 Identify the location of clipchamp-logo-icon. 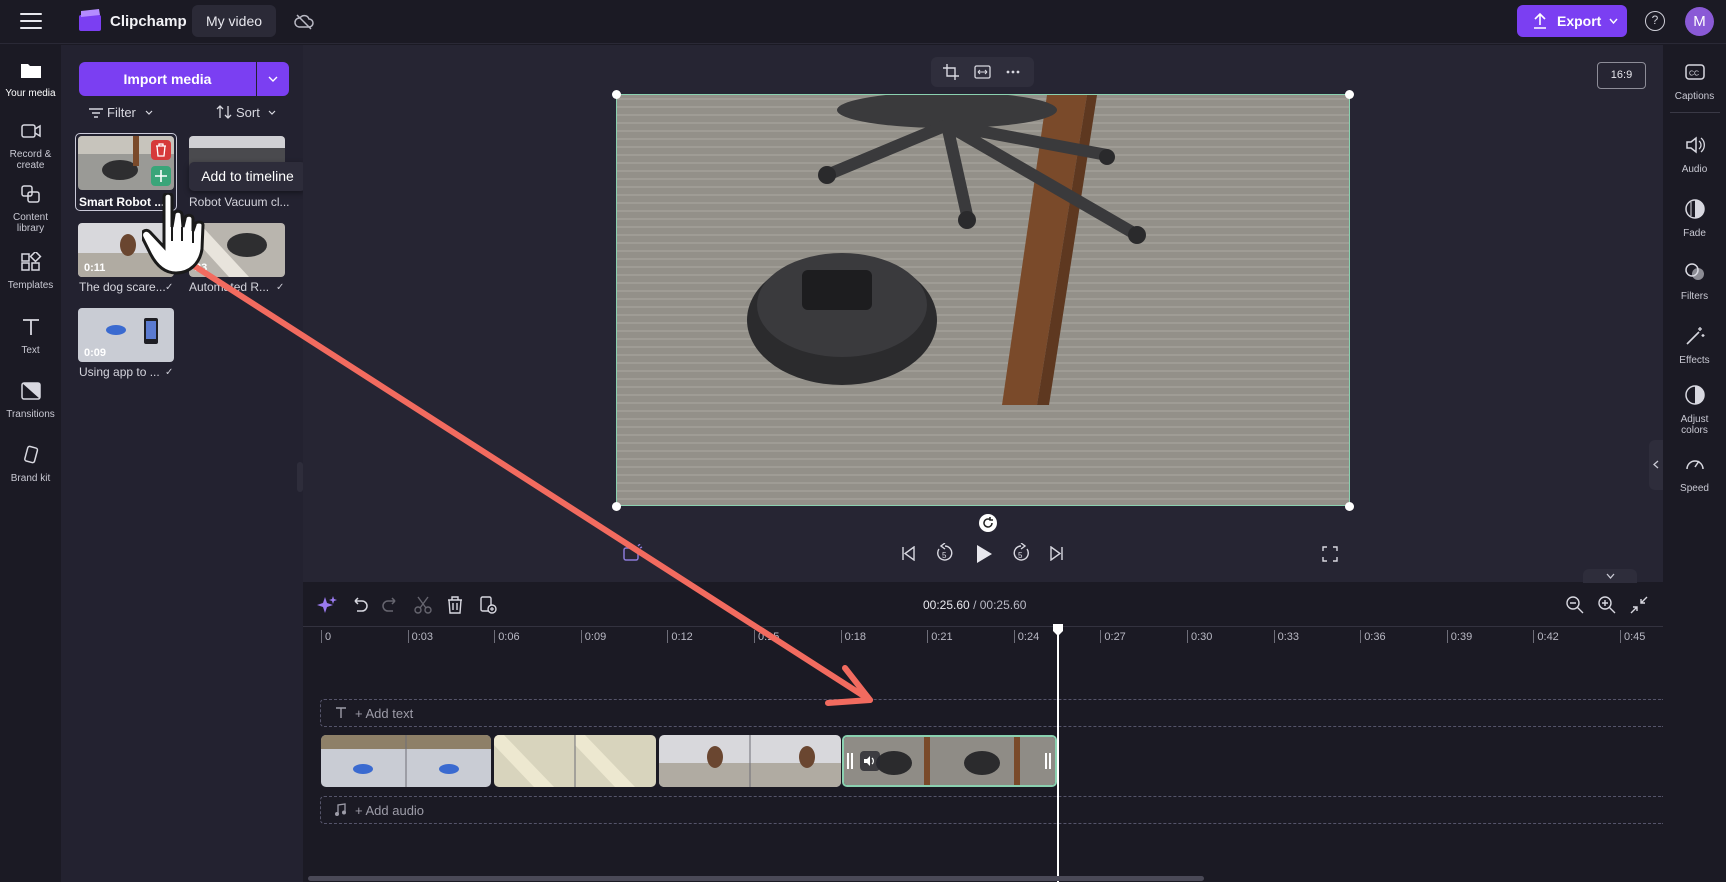
(90, 20).